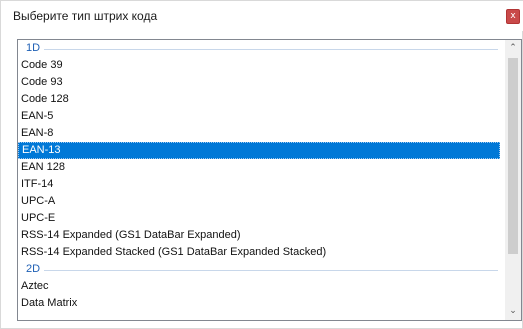  I want to click on list-item-rss-14-expanded: RSS-14 Expanded (GS1 DataBar Expanded), so click(259, 235).